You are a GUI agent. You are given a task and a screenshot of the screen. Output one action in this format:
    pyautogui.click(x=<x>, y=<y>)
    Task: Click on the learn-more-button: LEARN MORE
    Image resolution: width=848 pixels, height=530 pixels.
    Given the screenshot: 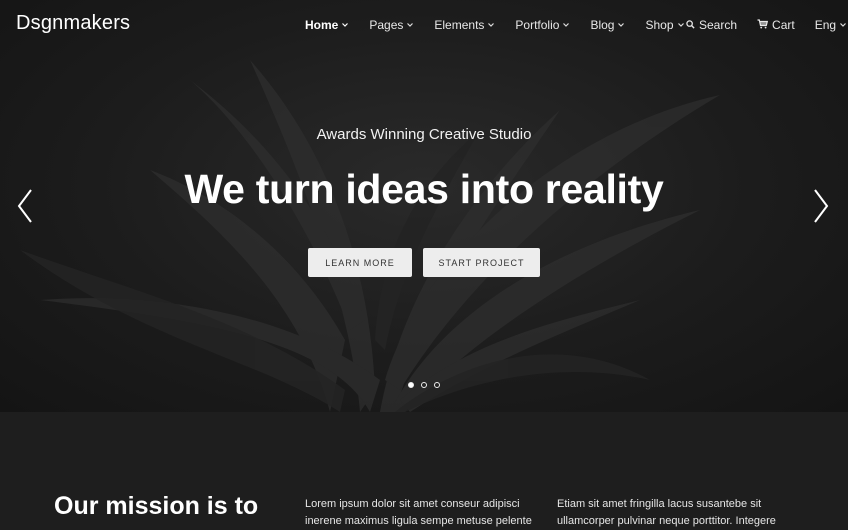 What is the action you would take?
    pyautogui.click(x=360, y=262)
    